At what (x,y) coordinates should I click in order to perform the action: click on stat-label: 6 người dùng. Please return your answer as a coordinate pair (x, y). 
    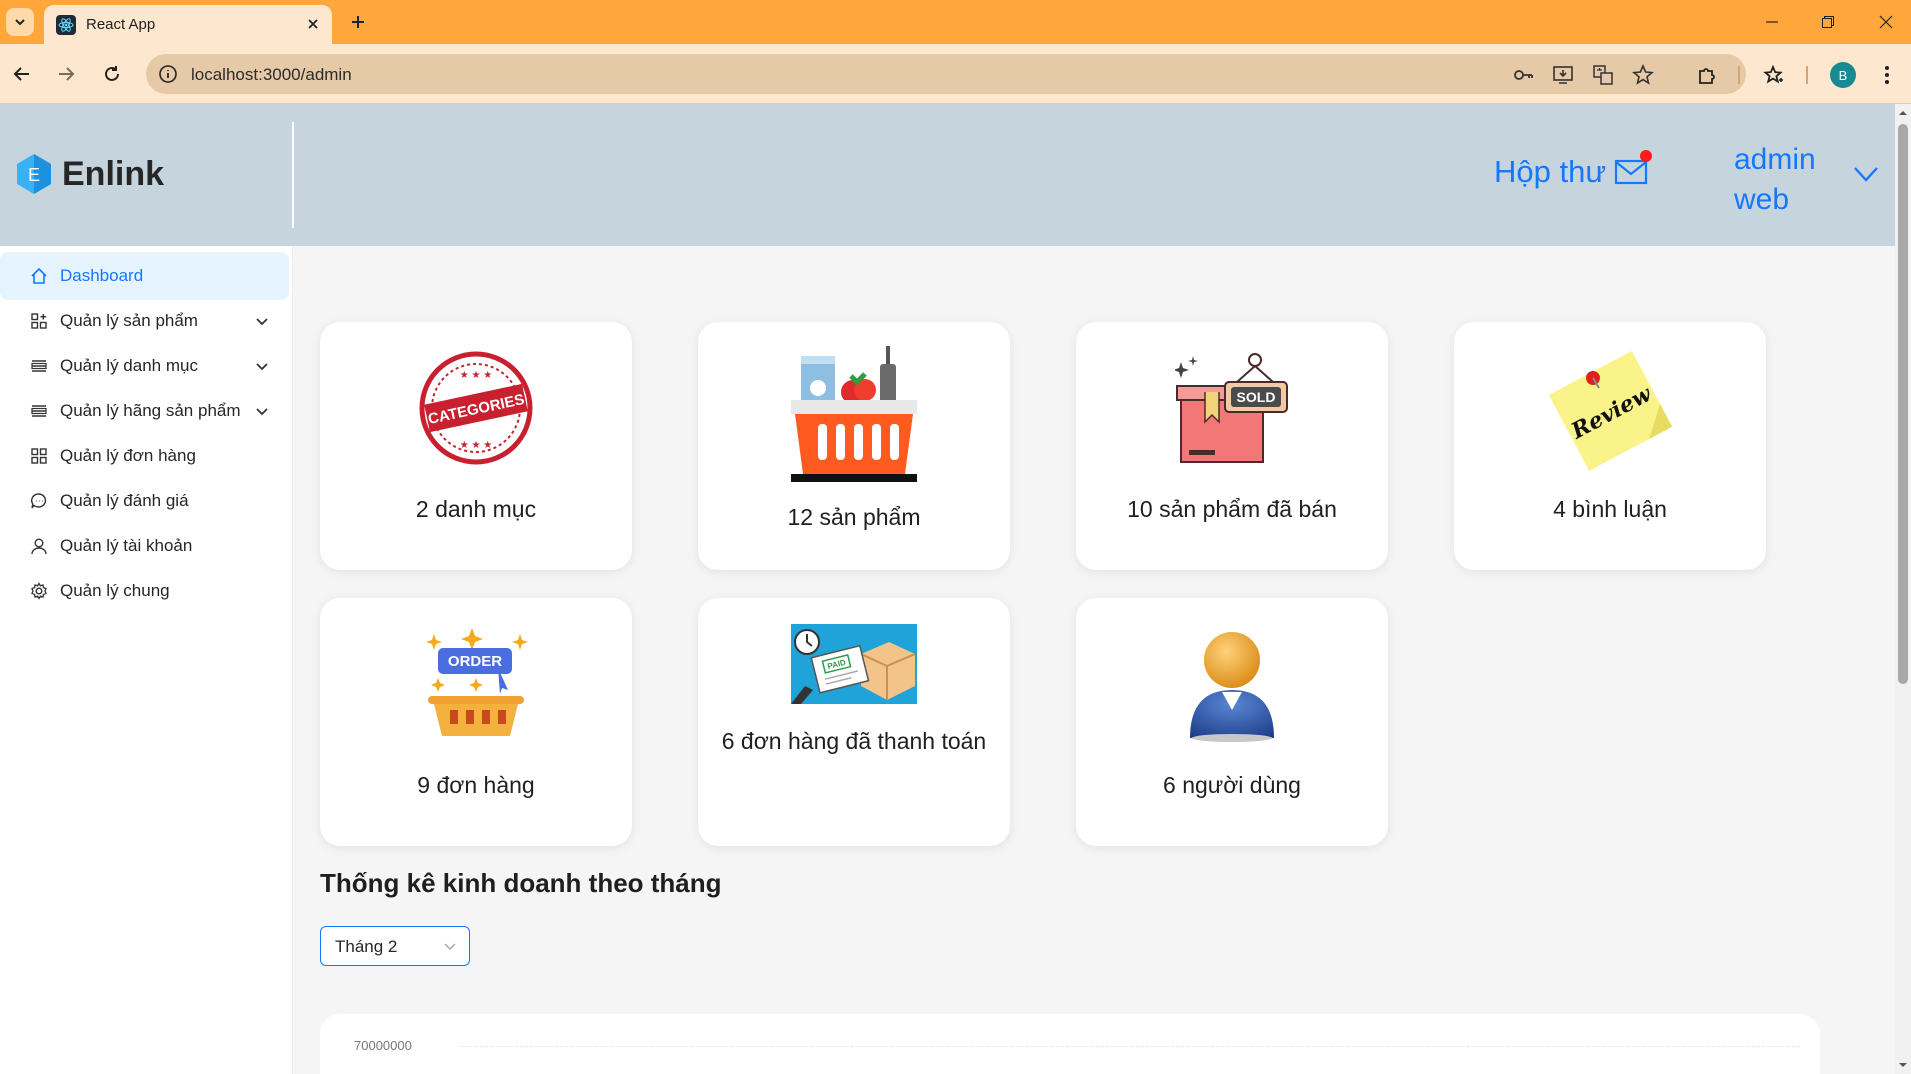
    Looking at the image, I should click on (1232, 785).